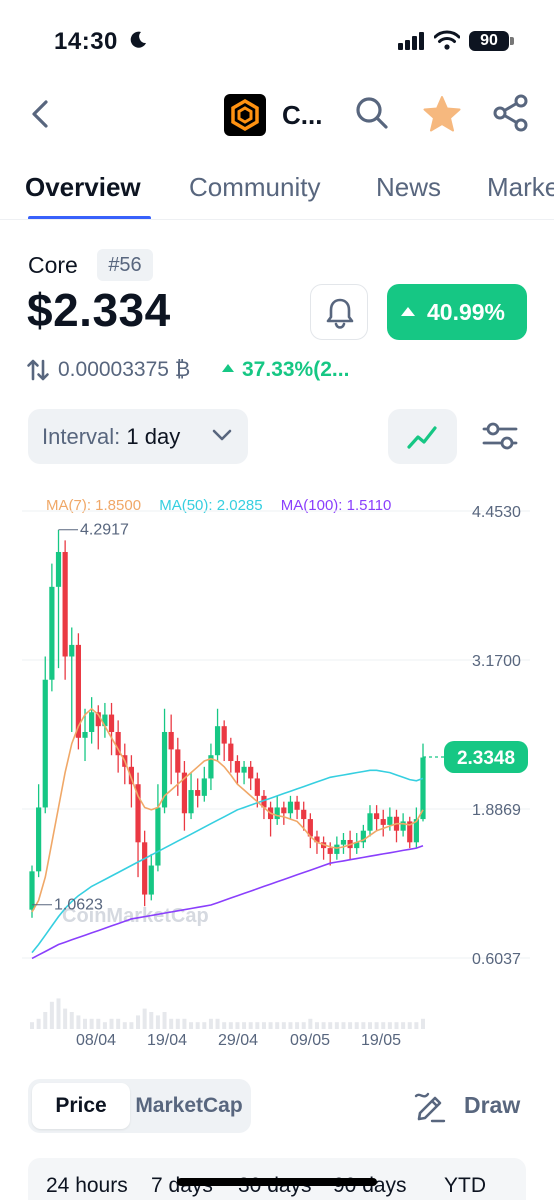  I want to click on y-tick-label: 0.6037, so click(496, 959).